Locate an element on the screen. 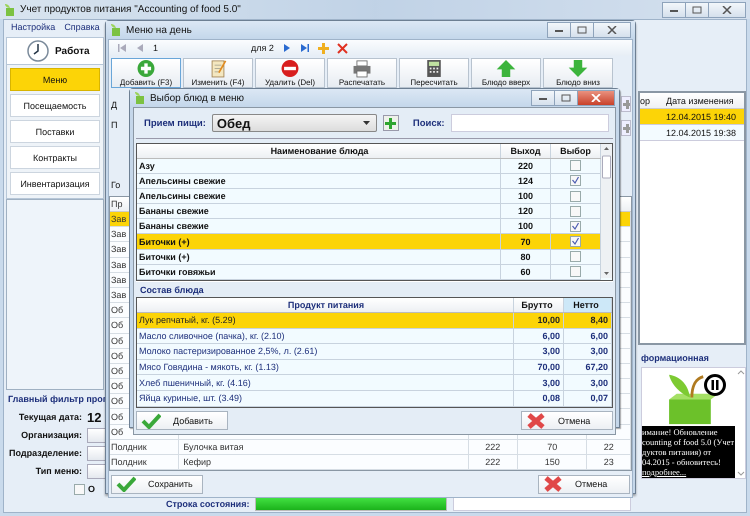  cross-icon is located at coordinates (536, 420).